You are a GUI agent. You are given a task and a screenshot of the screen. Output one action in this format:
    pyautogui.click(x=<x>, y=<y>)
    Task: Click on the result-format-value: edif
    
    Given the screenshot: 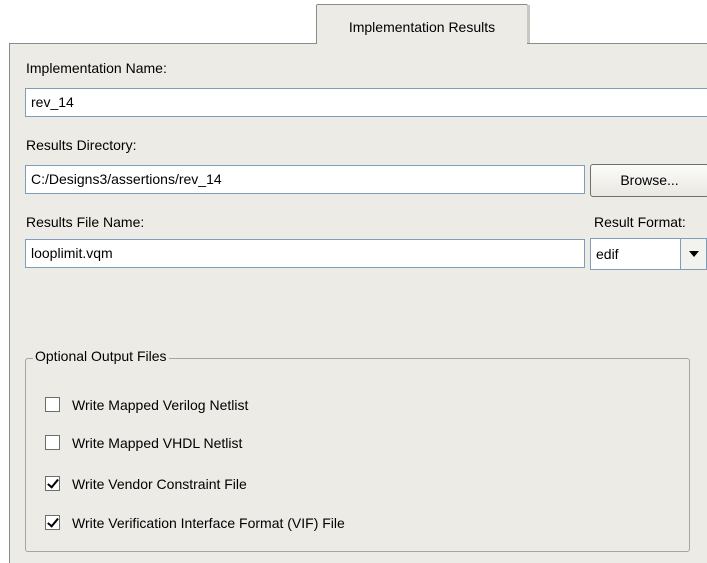 What is the action you would take?
    pyautogui.click(x=607, y=254)
    